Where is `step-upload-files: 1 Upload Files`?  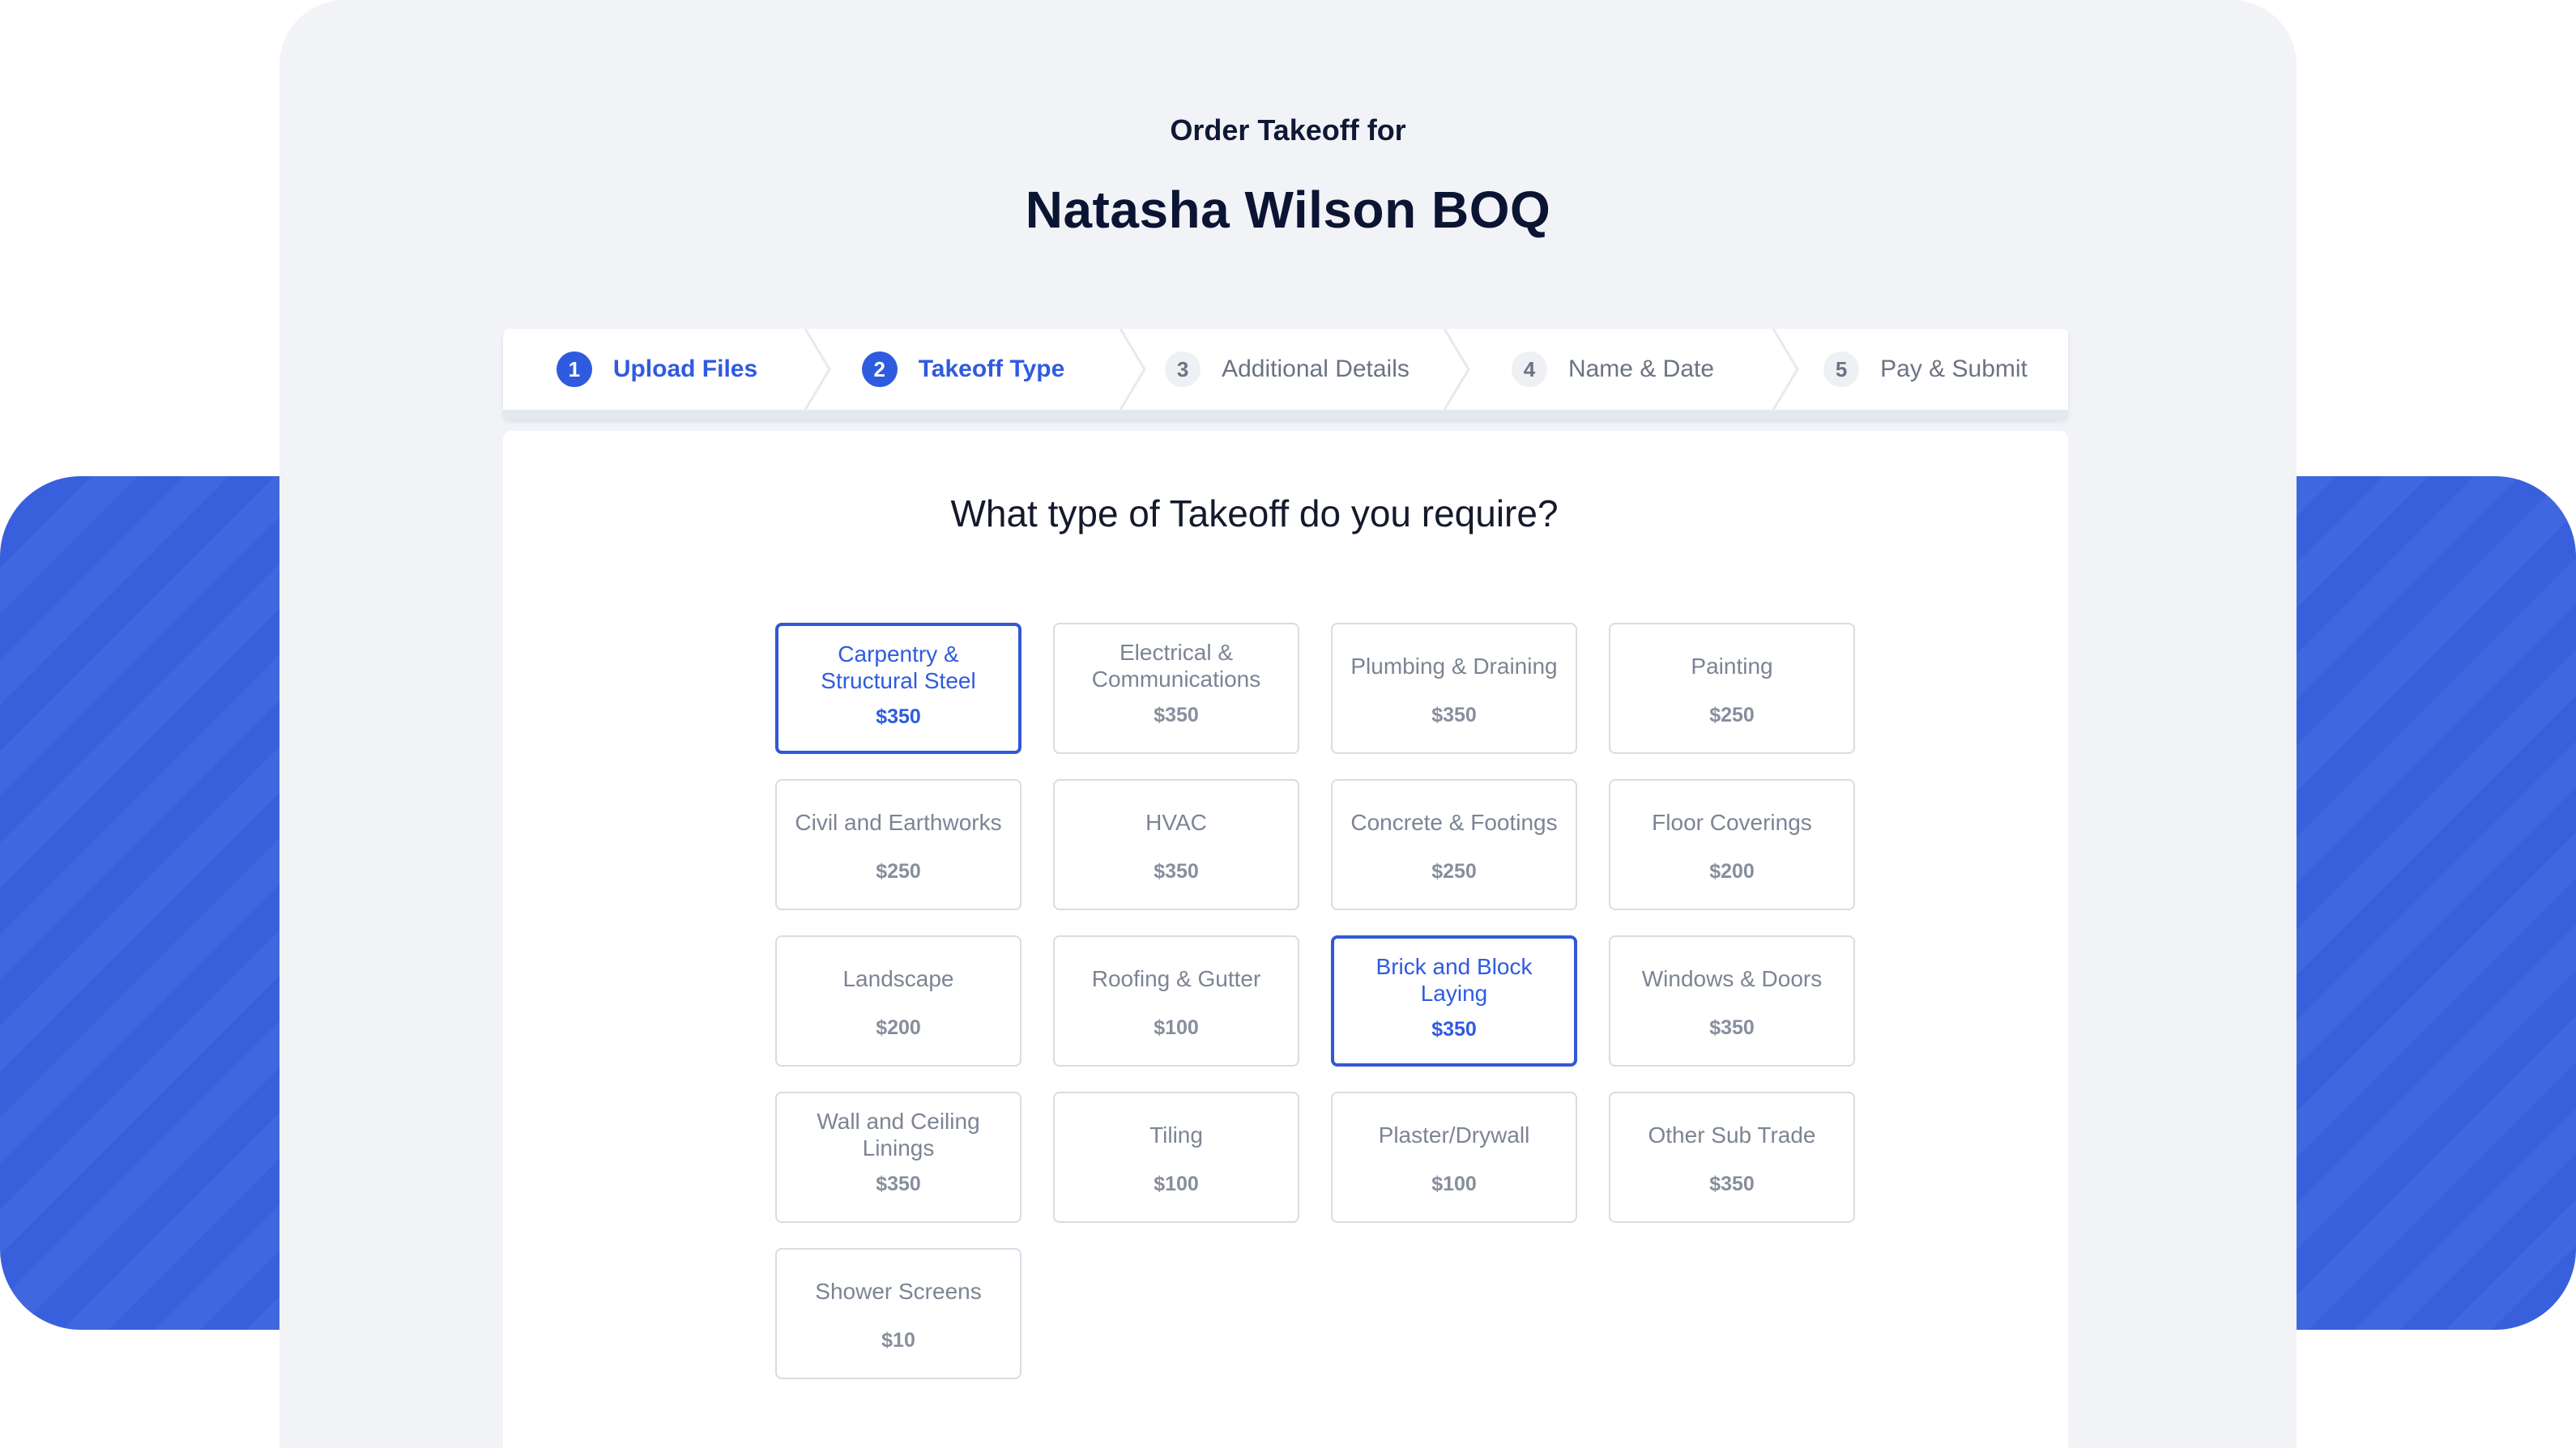
step-upload-files: 1 Upload Files is located at coordinates (657, 369).